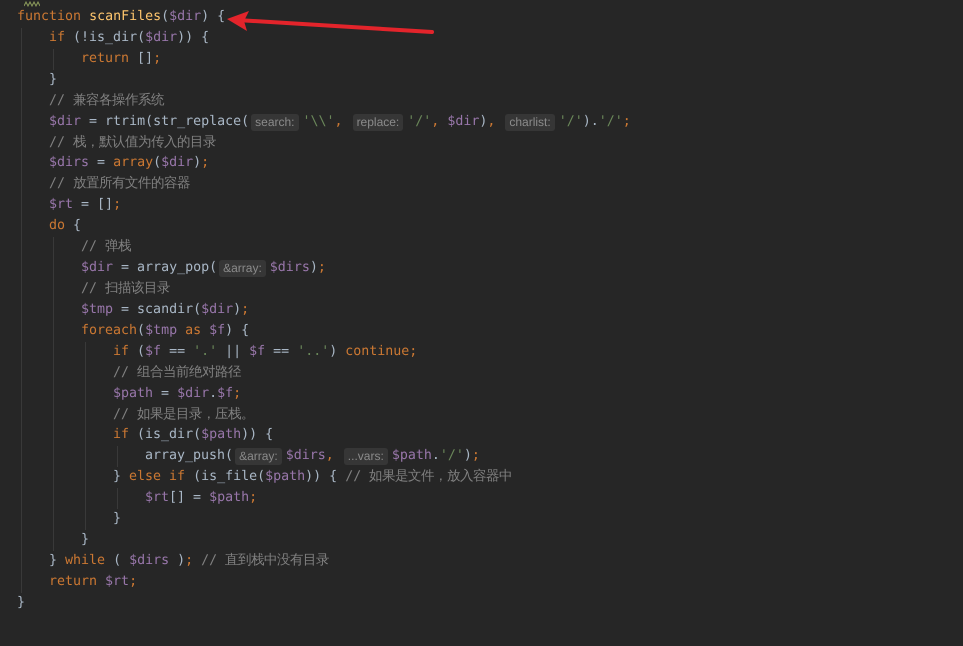  What do you see at coordinates (132, 143) in the screenshot?
I see `code-comment: // 栈，默认值为传入的目录` at bounding box center [132, 143].